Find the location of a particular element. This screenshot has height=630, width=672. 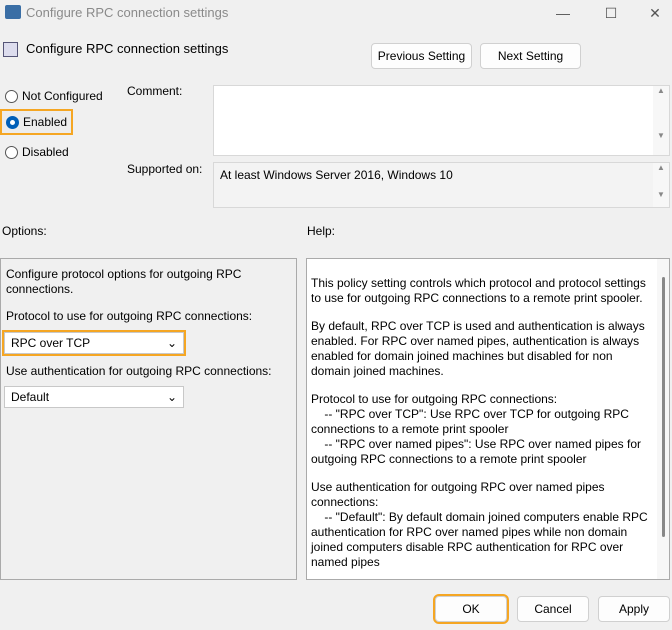

comment-label: Comment: is located at coordinates (155, 91).